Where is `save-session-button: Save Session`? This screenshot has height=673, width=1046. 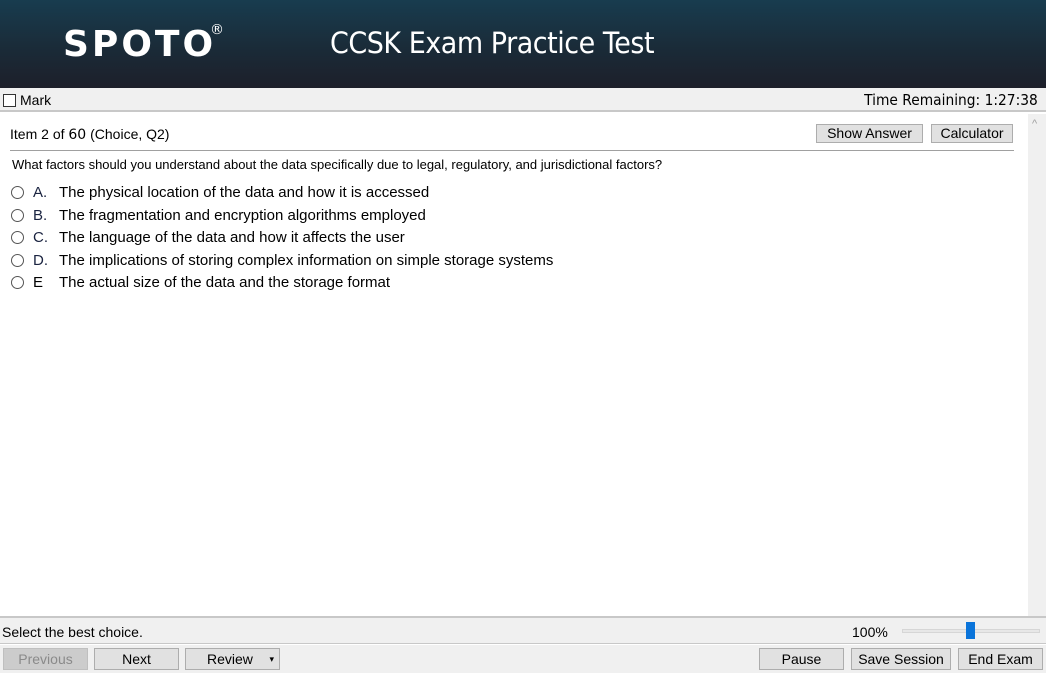
save-session-button: Save Session is located at coordinates (901, 659).